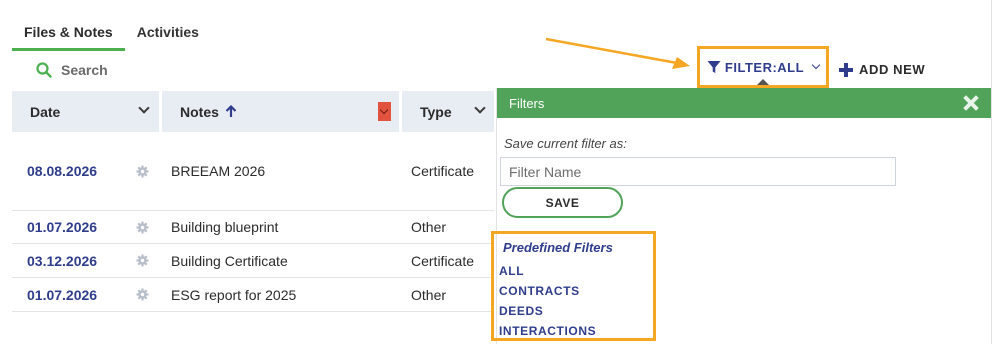  I want to click on row-note: Building Certificate, so click(229, 260).